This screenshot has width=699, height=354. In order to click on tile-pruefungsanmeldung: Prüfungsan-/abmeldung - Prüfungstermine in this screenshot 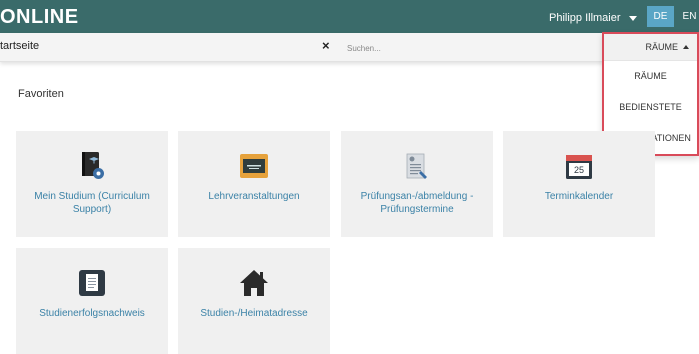, I will do `click(417, 184)`.